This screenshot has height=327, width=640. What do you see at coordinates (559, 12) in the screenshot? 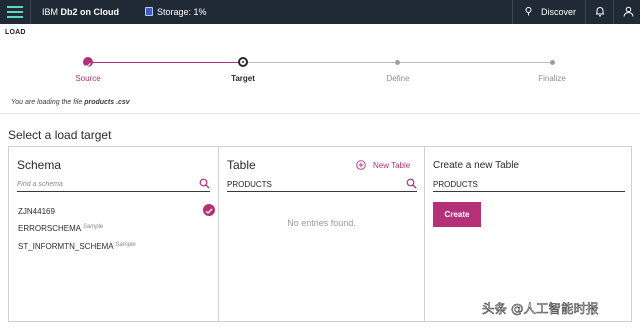
I see `discover-label: Discover` at bounding box center [559, 12].